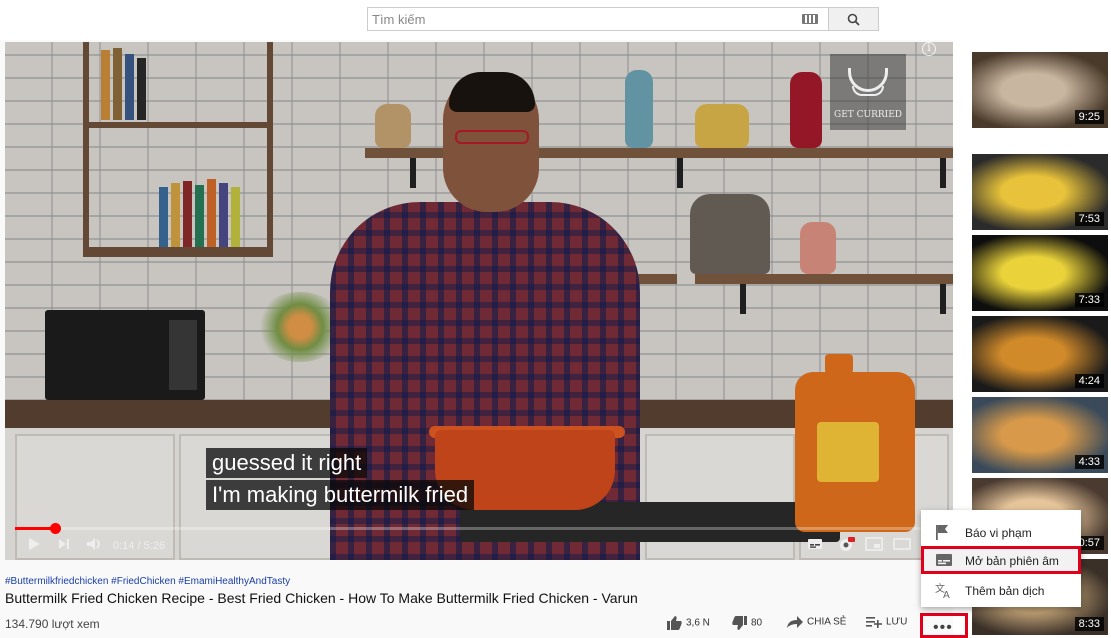 The image size is (1111, 638). Describe the element at coordinates (874, 544) in the screenshot. I see `miniplayer-icon` at that location.